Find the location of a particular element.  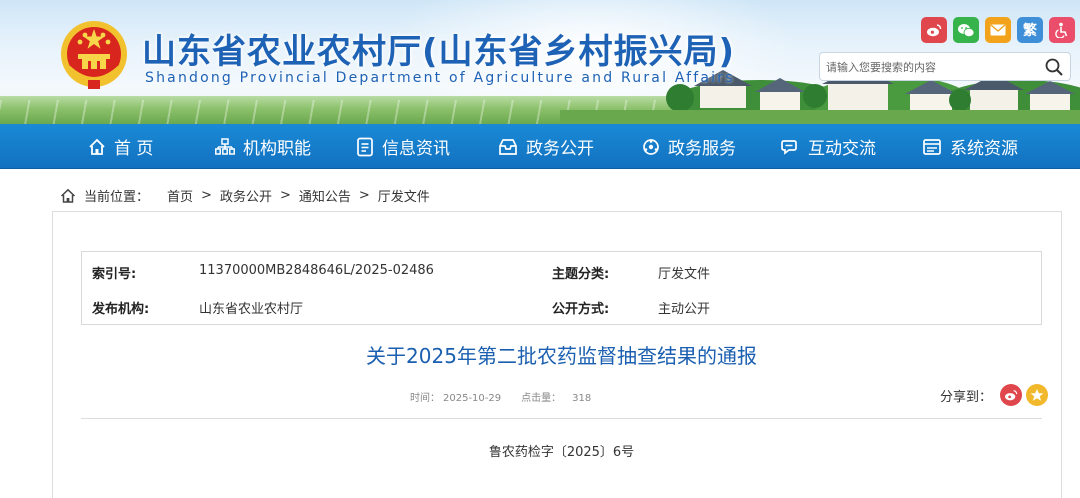

mail-icon is located at coordinates (998, 30).